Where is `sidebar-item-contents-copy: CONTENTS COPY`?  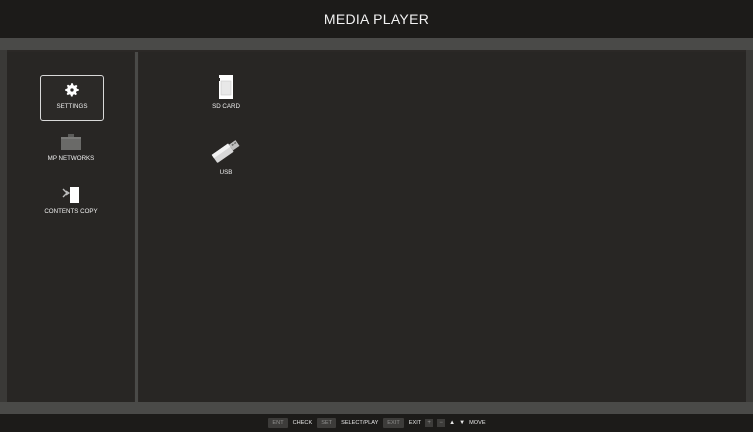 sidebar-item-contents-copy: CONTENTS COPY is located at coordinates (71, 203).